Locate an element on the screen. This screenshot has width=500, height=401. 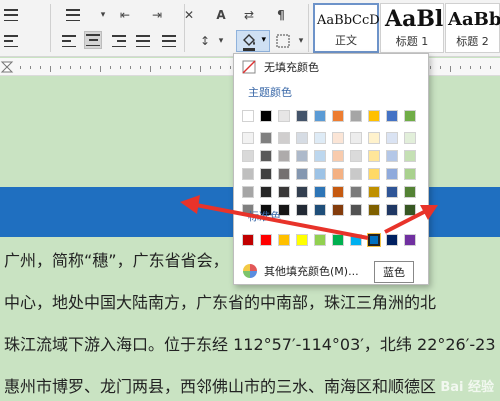
style-preview: AaBbCcDd is located at coordinates (352, 20).